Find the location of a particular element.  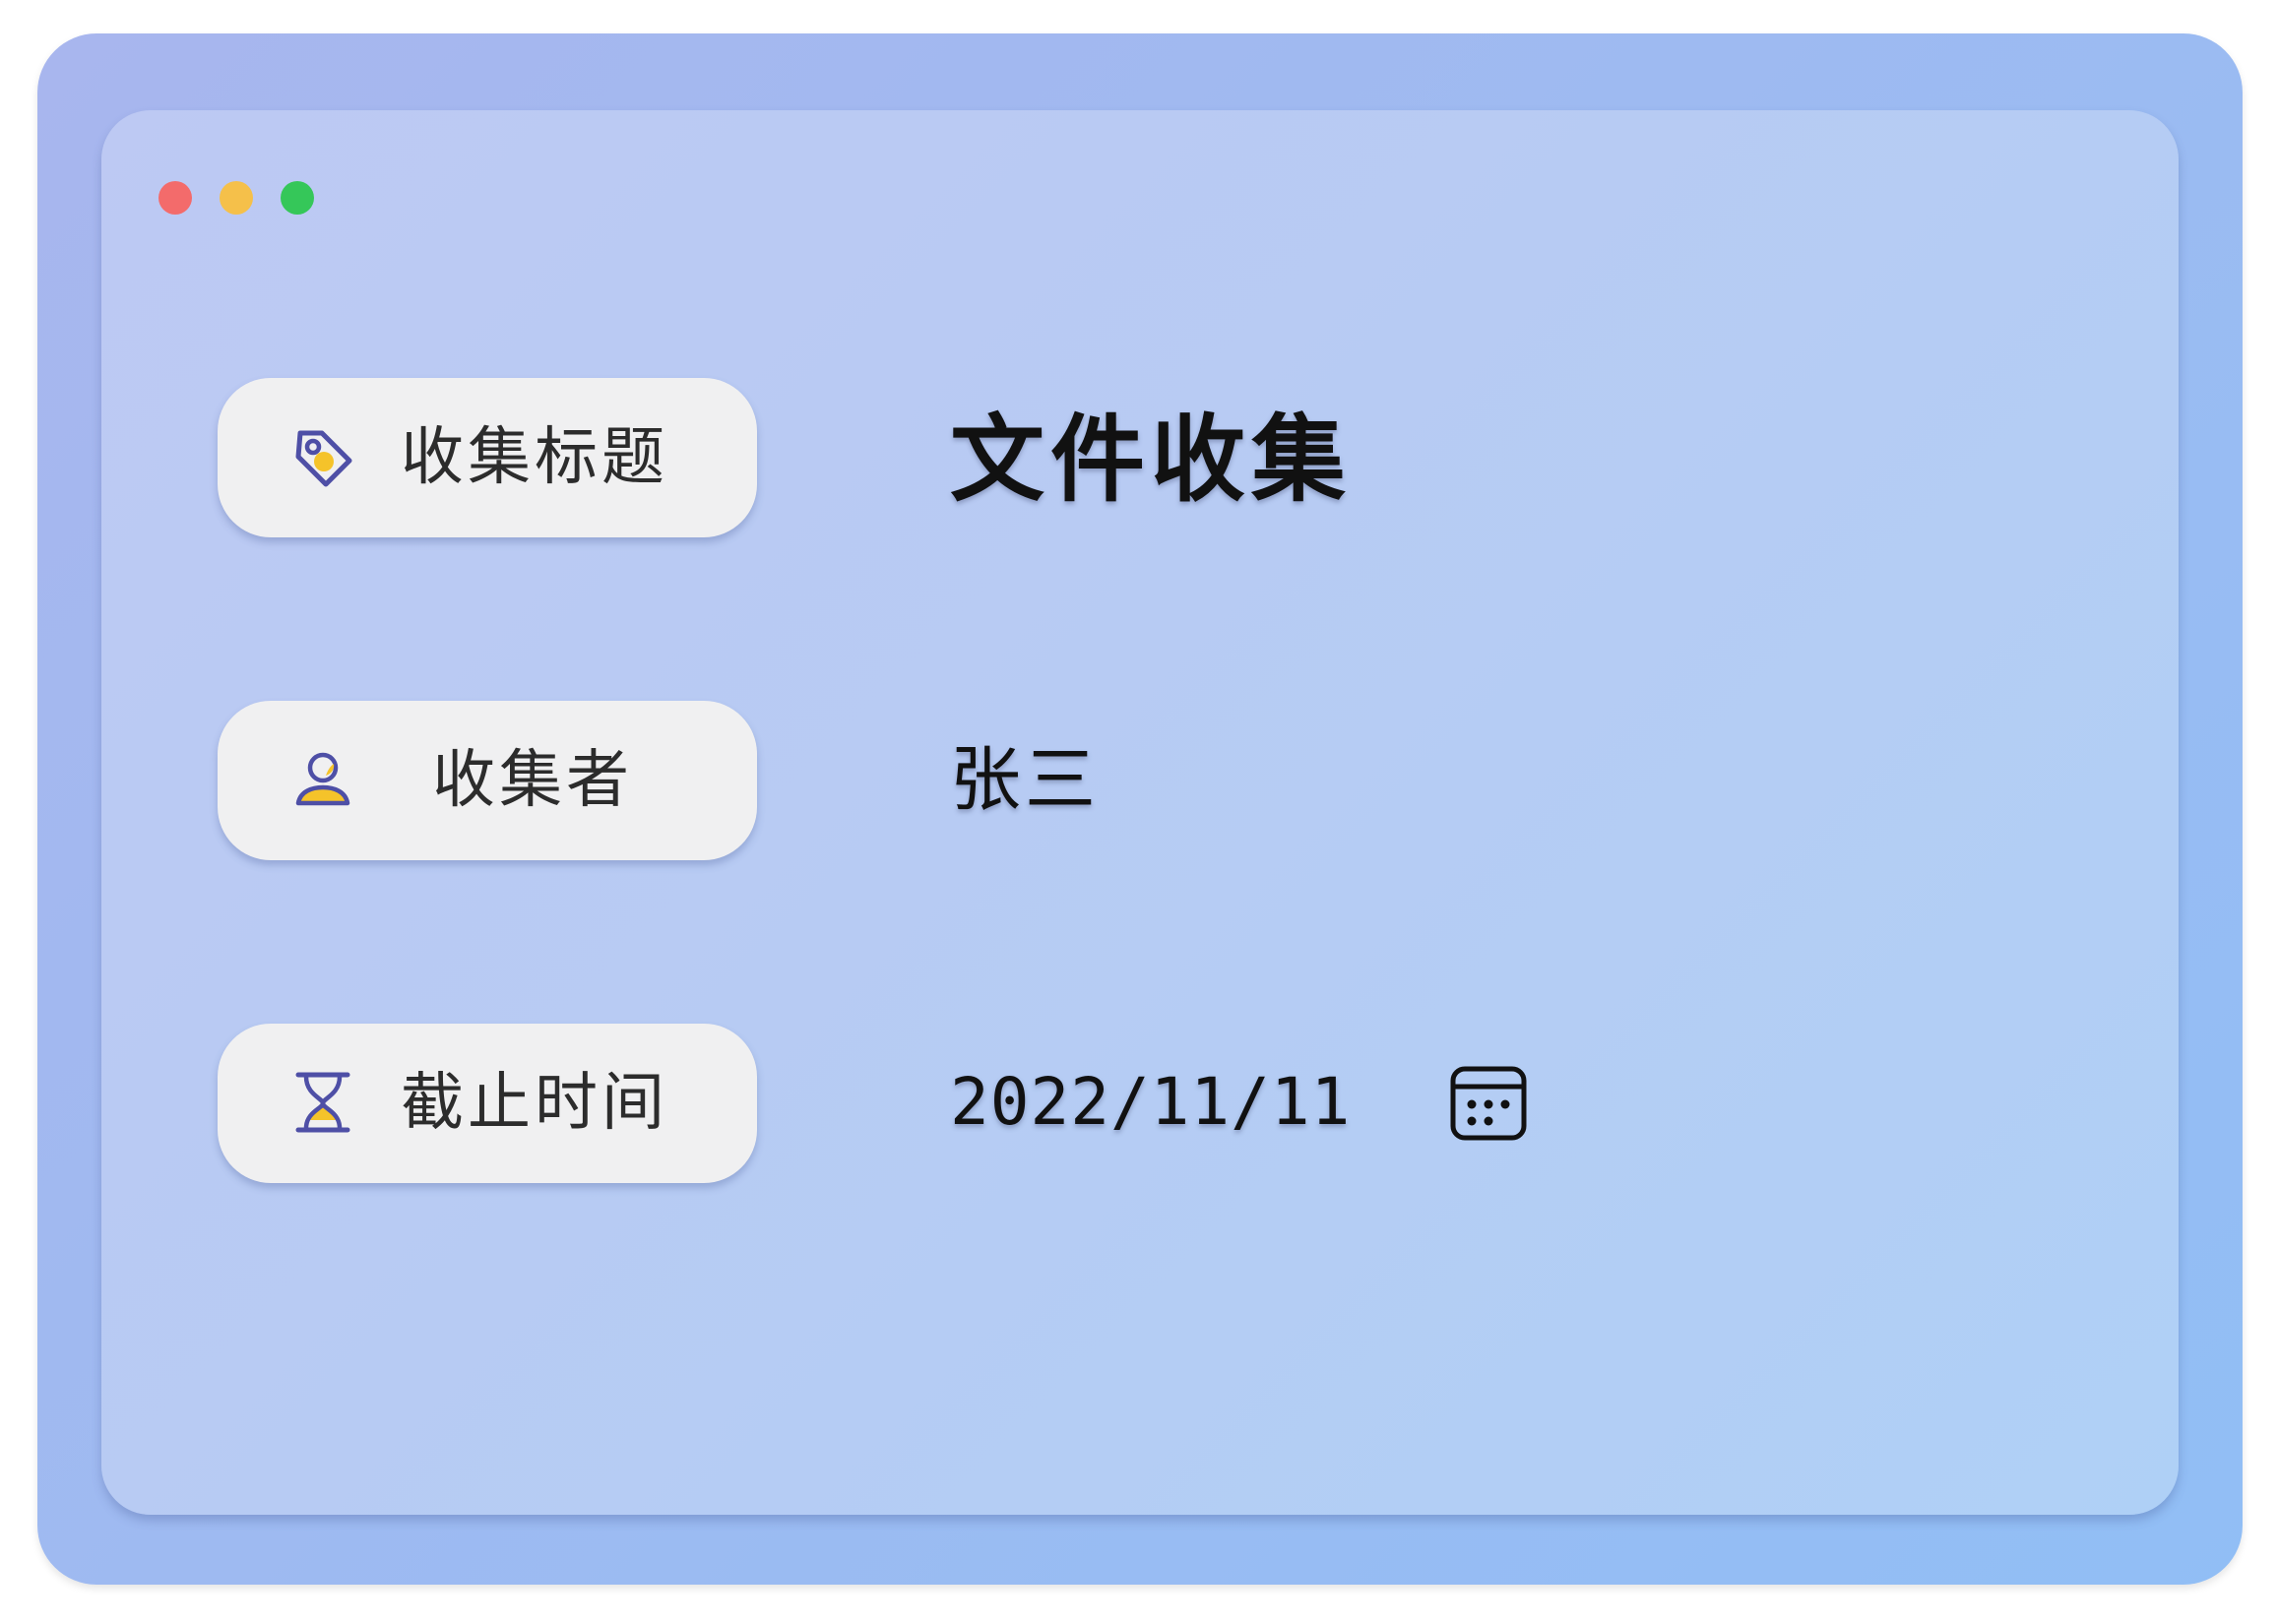

deadline-label: 截止时间 is located at coordinates (534, 1103).